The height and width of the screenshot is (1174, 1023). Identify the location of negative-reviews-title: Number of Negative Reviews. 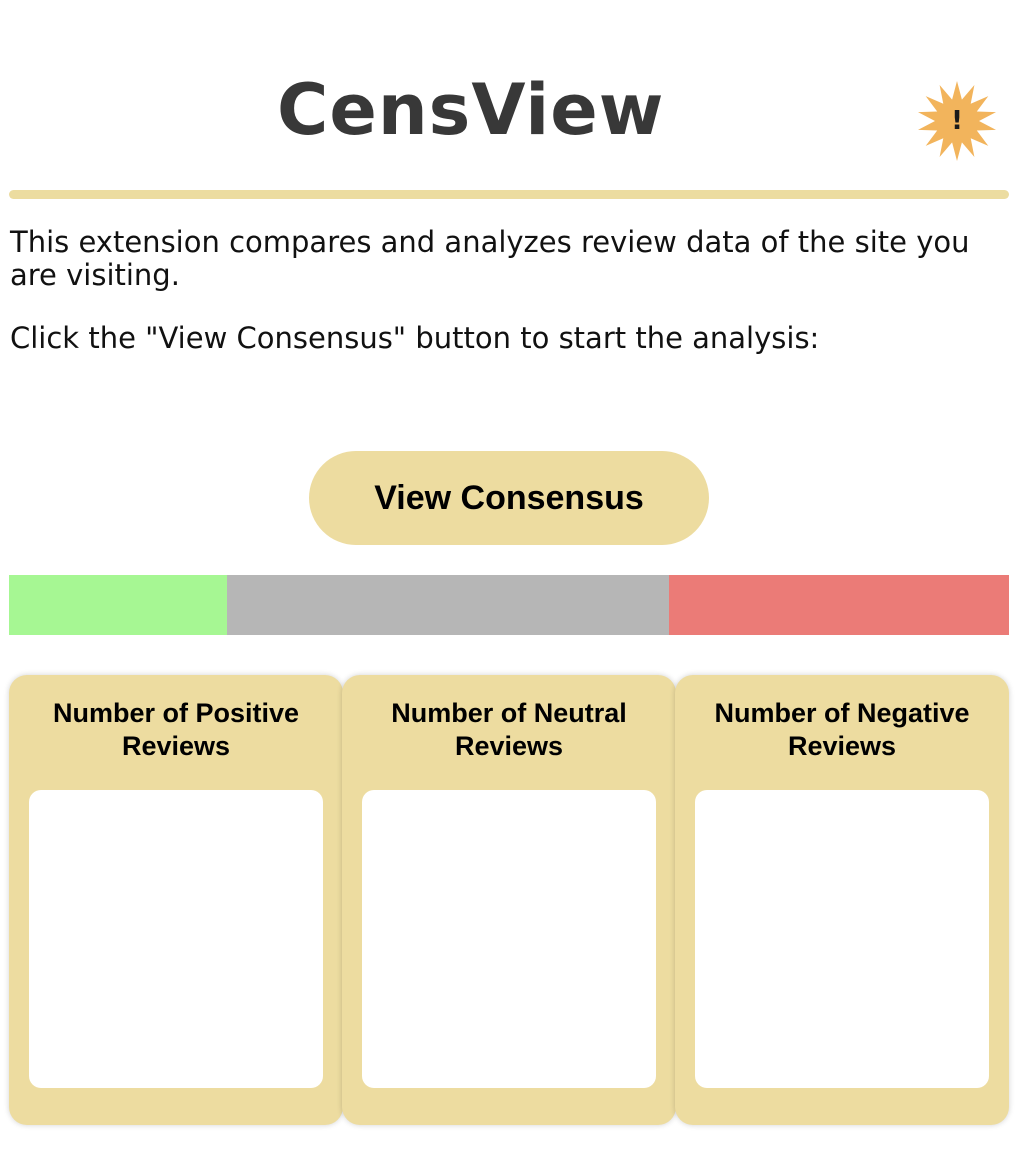
(842, 729).